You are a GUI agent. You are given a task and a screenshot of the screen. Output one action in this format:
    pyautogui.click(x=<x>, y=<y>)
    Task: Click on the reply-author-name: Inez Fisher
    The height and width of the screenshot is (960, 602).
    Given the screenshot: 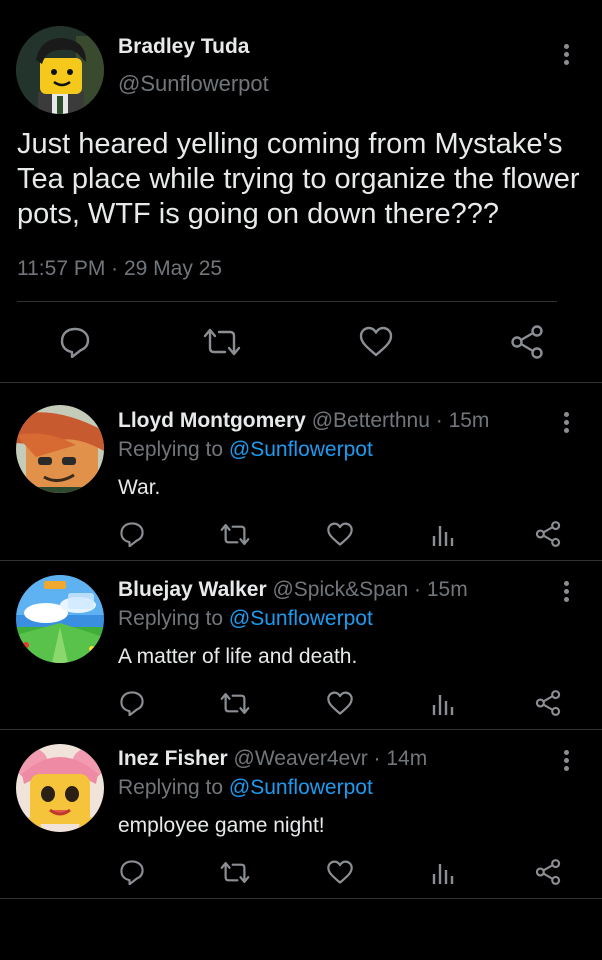 What is the action you would take?
    pyautogui.click(x=173, y=758)
    